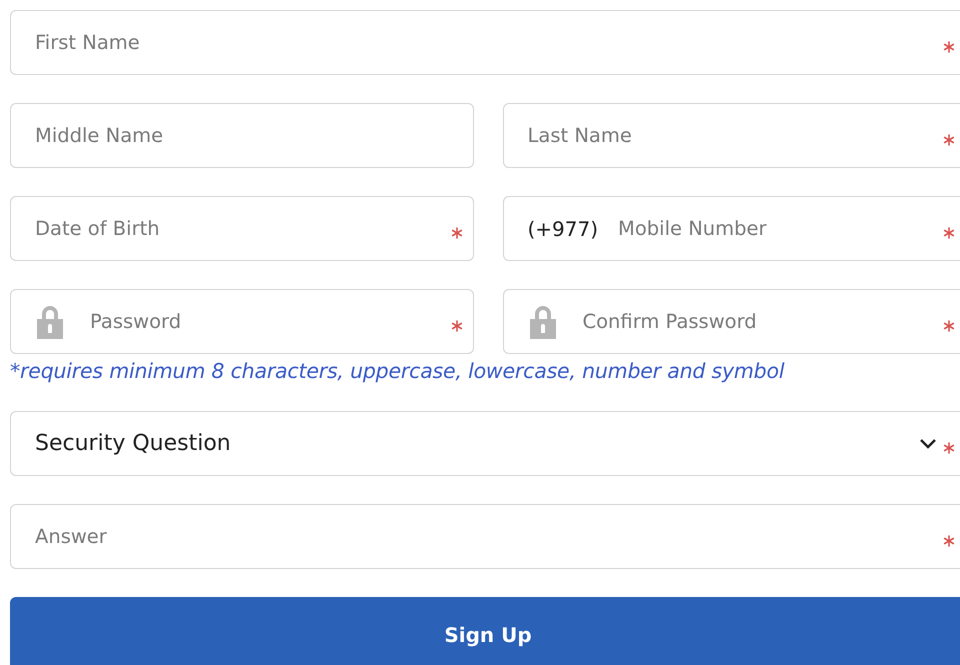  Describe the element at coordinates (762, 321) in the screenshot. I see `password-input: Confirm Password` at that location.